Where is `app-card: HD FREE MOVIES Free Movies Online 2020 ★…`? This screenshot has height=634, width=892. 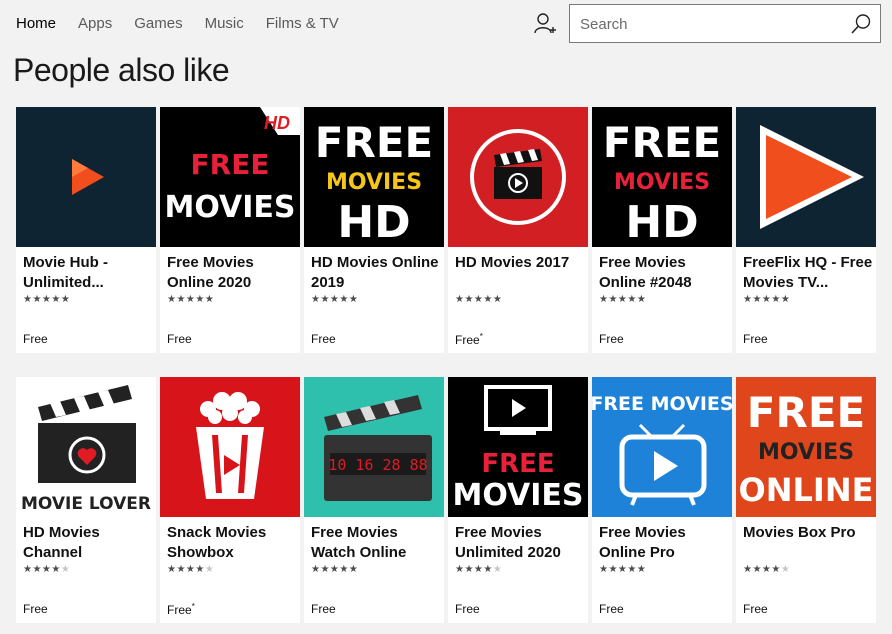 app-card: HD FREE MOVIES Free Movies Online 2020 ★… is located at coordinates (230, 230).